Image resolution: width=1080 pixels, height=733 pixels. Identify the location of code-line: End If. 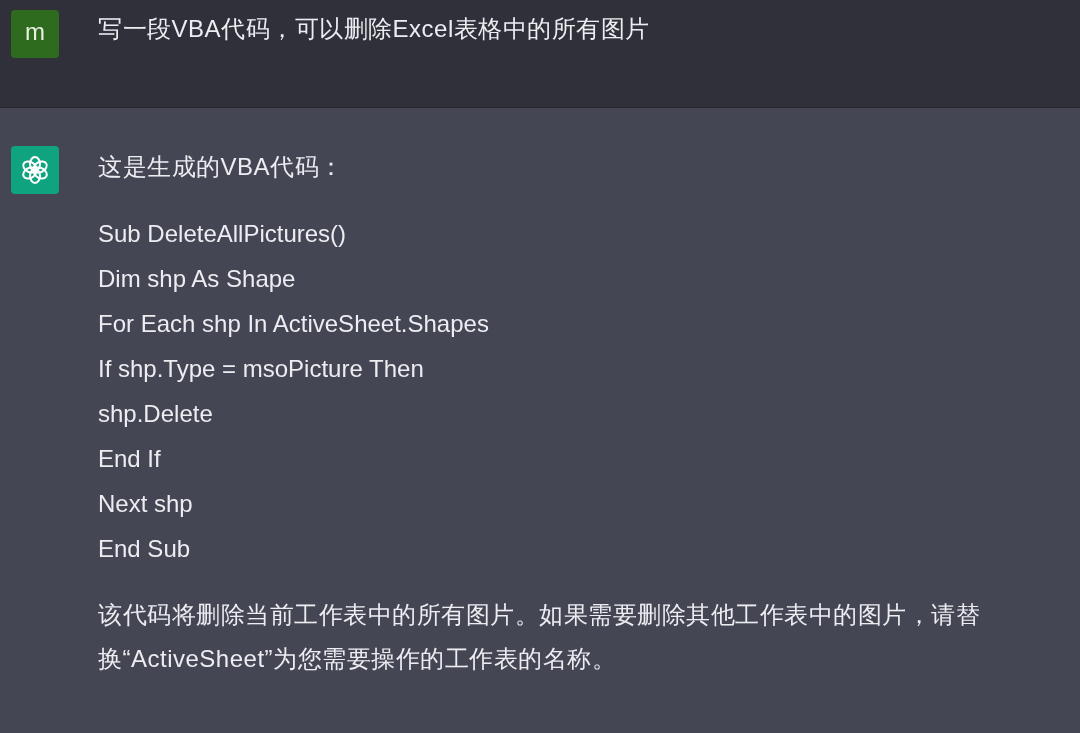
(130, 459).